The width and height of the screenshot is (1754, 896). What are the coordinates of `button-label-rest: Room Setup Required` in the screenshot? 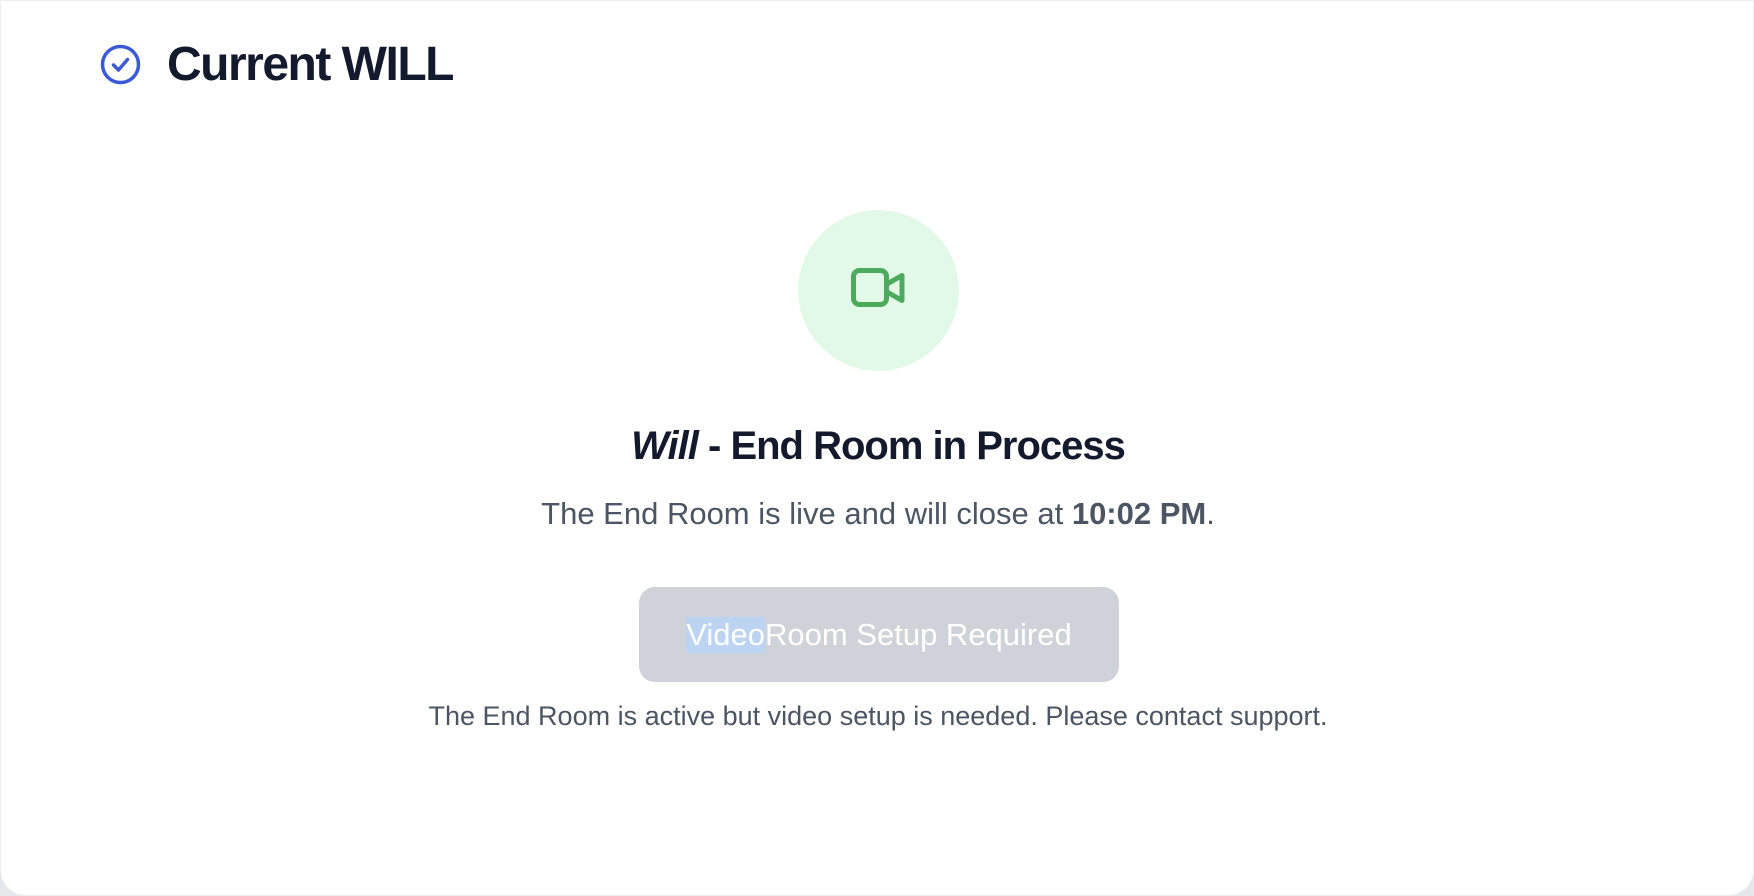 It's located at (918, 634).